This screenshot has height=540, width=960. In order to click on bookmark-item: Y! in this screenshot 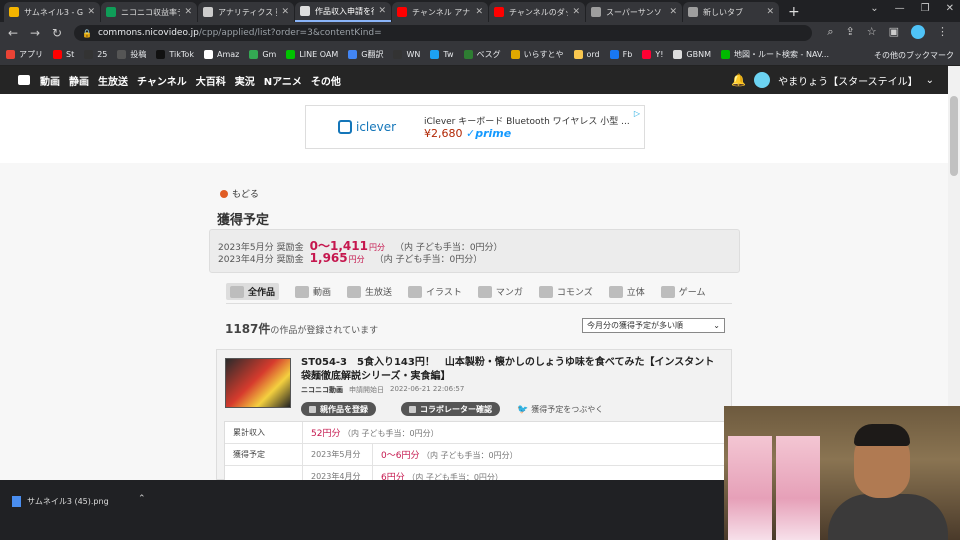, I will do `click(652, 54)`.